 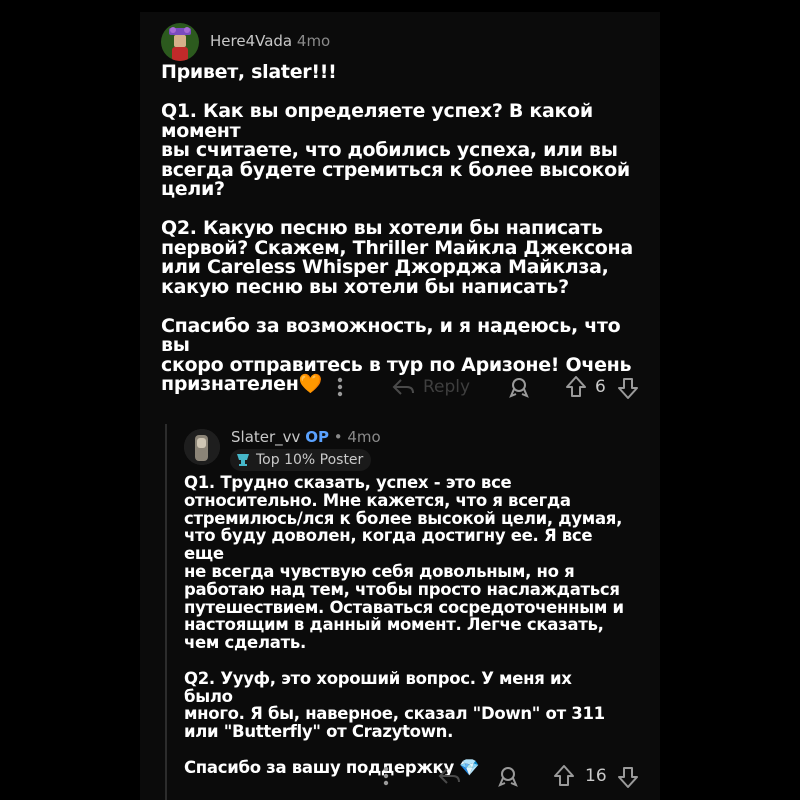 What do you see at coordinates (357, 437) in the screenshot?
I see `reply-age: • 4mo` at bounding box center [357, 437].